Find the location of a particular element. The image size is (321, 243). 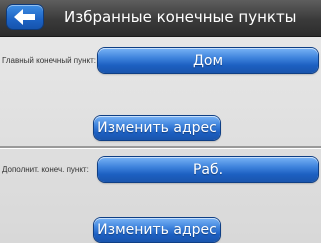

change-main-address-button: Изменить адрес is located at coordinates (157, 128).